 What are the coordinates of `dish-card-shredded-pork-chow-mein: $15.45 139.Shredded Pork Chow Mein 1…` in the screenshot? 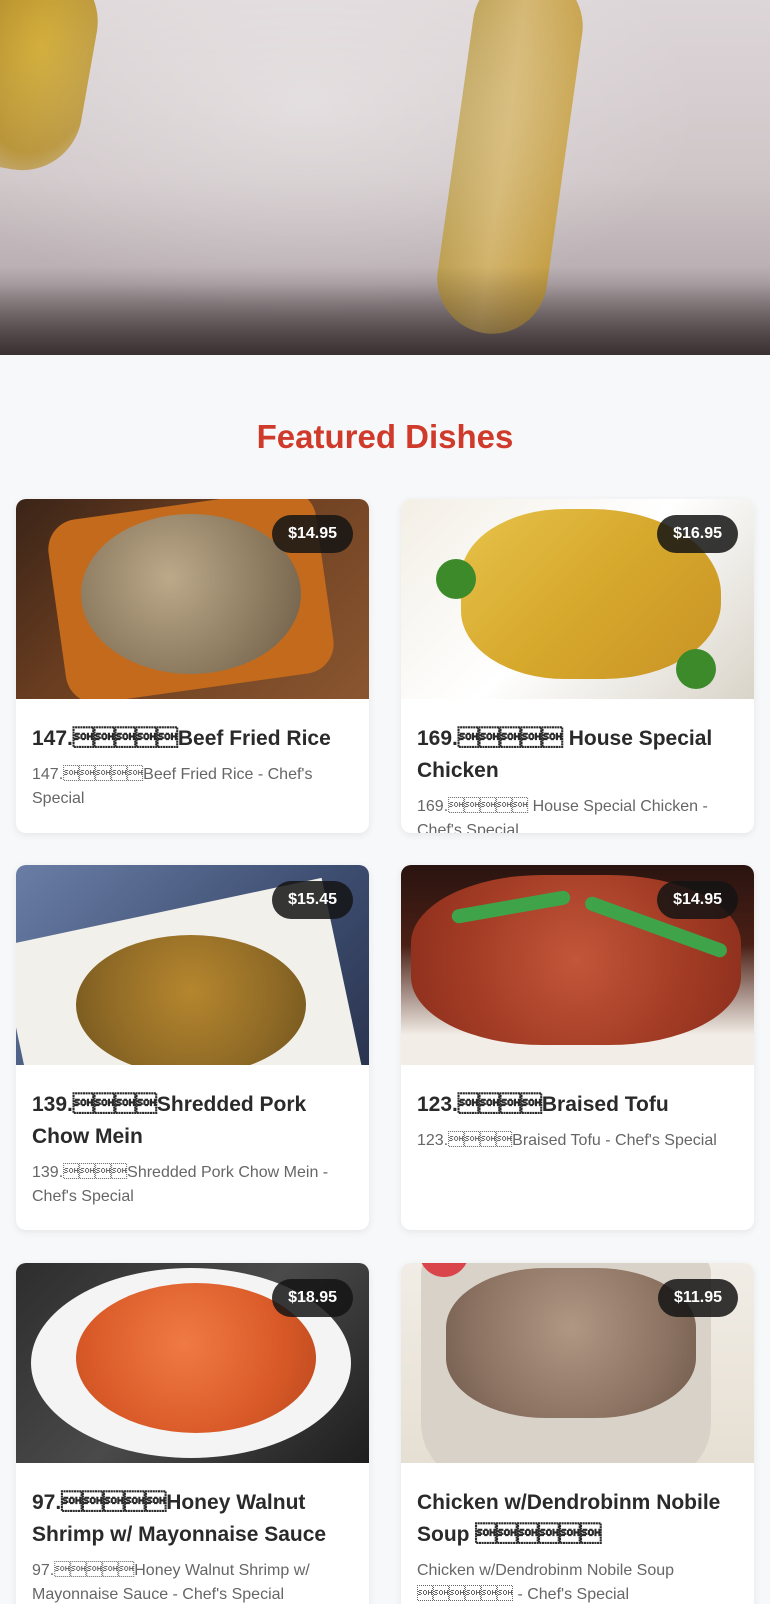 It's located at (192, 1047).